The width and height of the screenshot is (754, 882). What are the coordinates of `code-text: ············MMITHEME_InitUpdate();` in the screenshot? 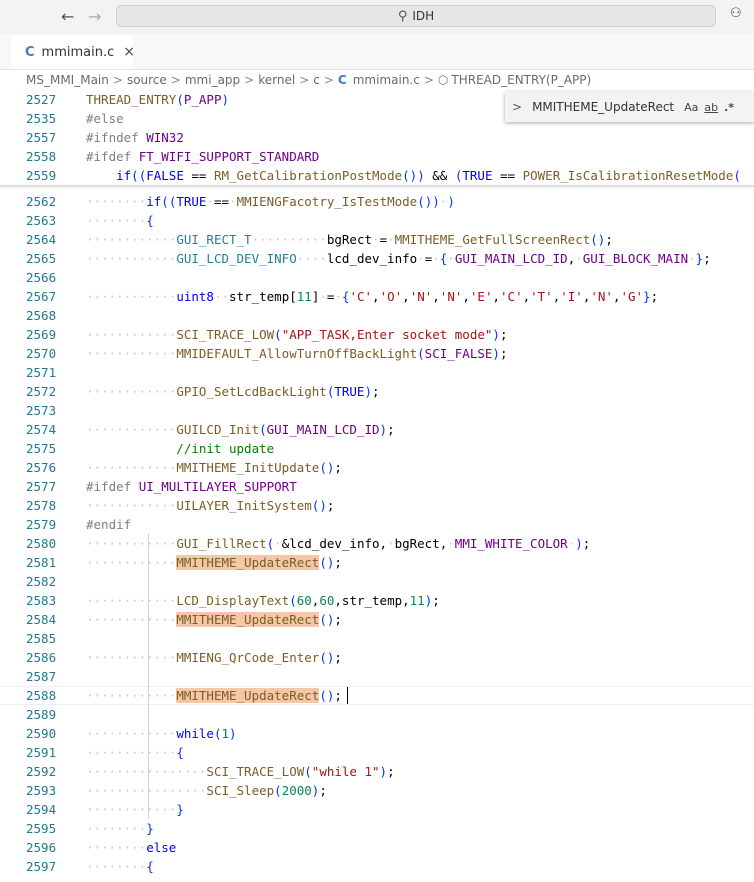 It's located at (214, 467).